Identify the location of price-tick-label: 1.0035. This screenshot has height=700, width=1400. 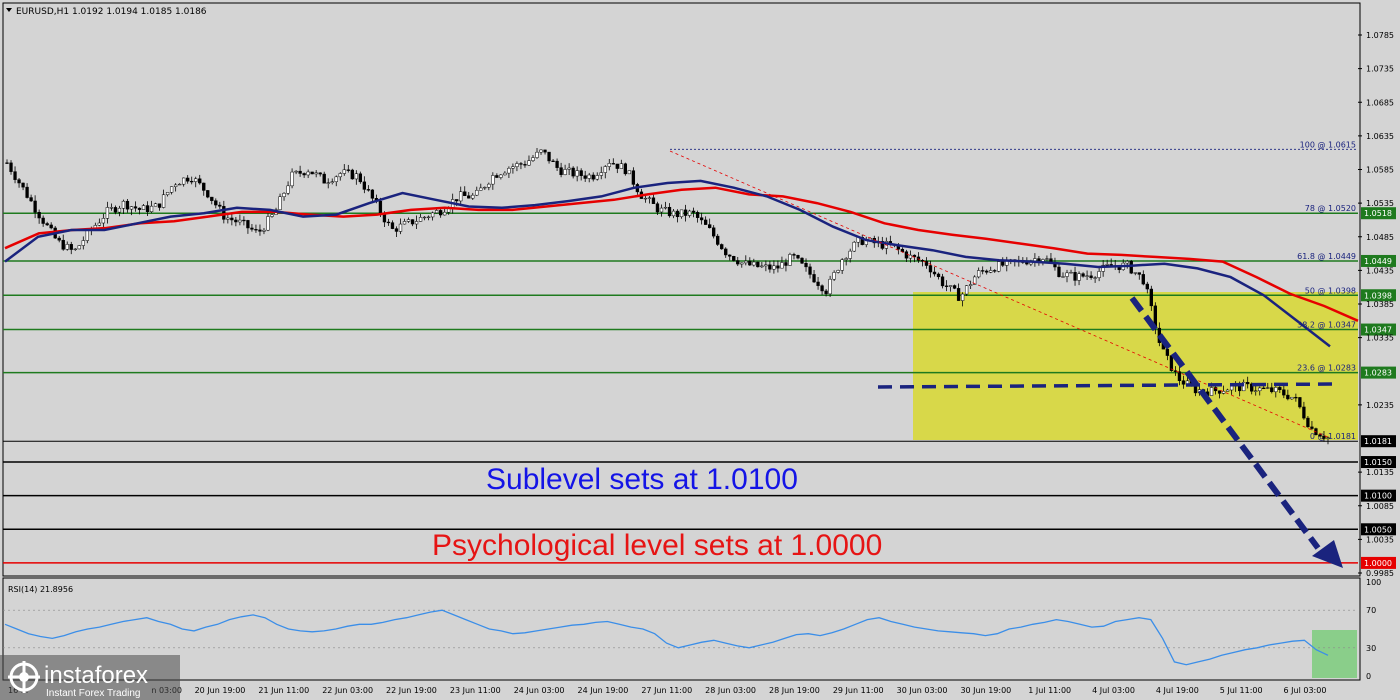
(1380, 539).